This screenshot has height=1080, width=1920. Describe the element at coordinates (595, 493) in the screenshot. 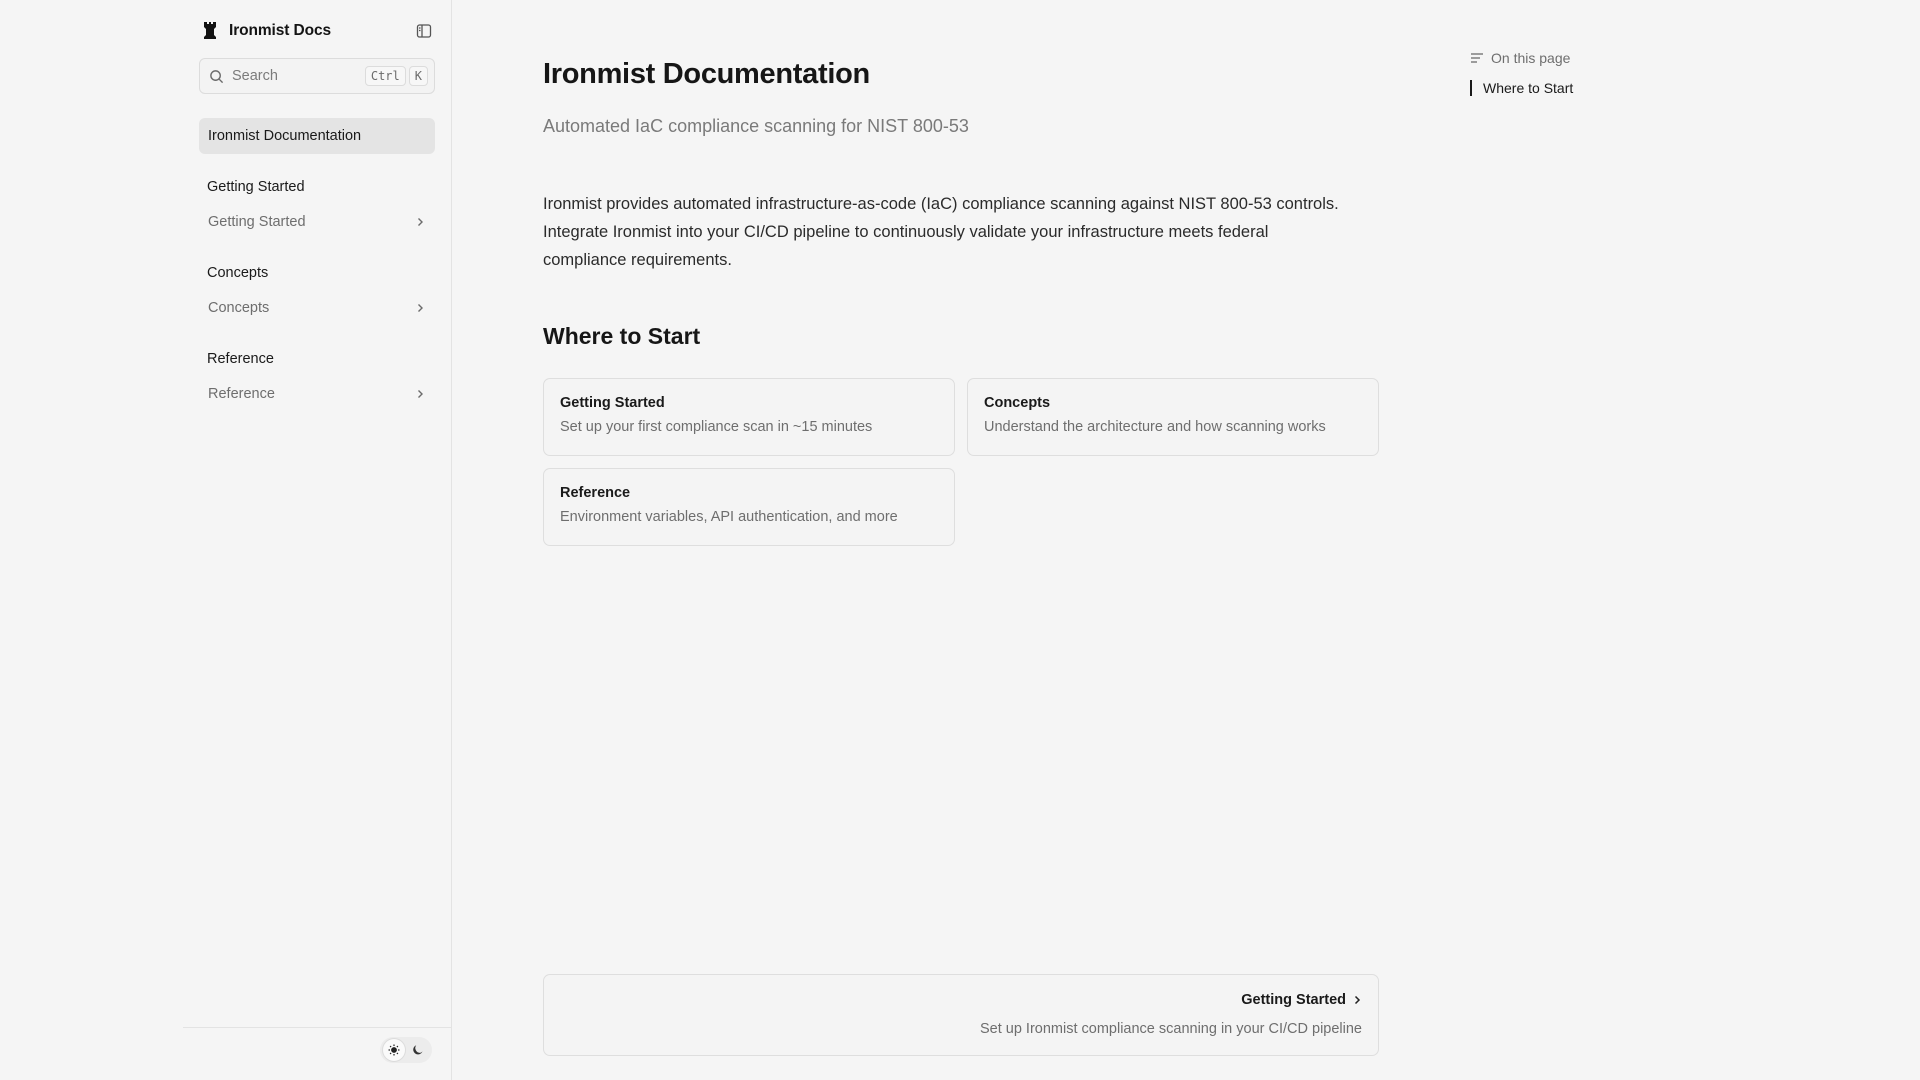

I see `card-title: Reference` at that location.